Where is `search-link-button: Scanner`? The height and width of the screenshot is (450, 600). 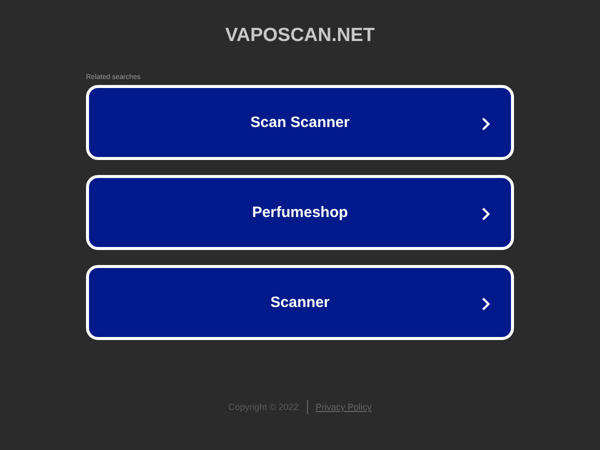 search-link-button: Scanner is located at coordinates (300, 302).